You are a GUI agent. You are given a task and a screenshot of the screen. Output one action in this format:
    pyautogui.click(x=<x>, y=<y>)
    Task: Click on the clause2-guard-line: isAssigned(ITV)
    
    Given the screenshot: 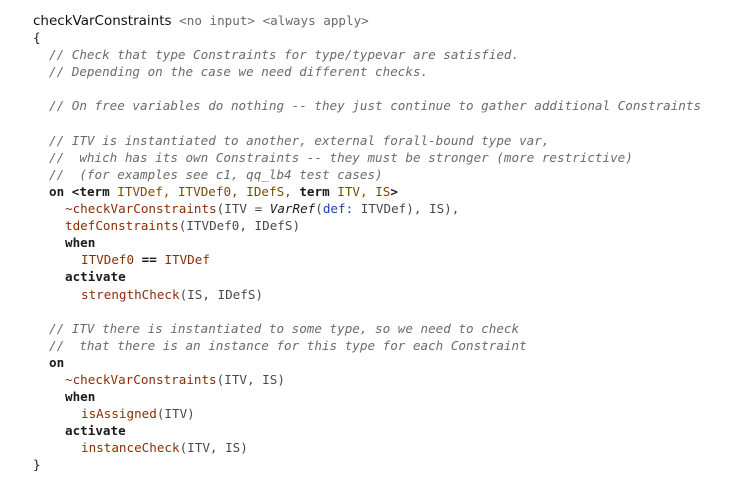 What is the action you would take?
    pyautogui.click(x=391, y=413)
    